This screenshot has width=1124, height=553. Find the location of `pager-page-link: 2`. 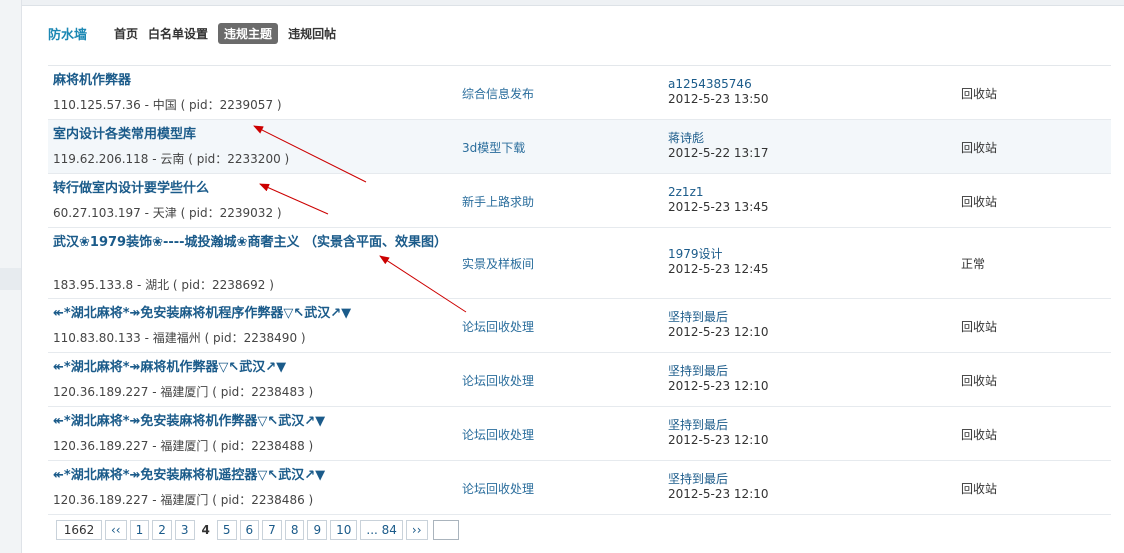

pager-page-link: 2 is located at coordinates (162, 530).